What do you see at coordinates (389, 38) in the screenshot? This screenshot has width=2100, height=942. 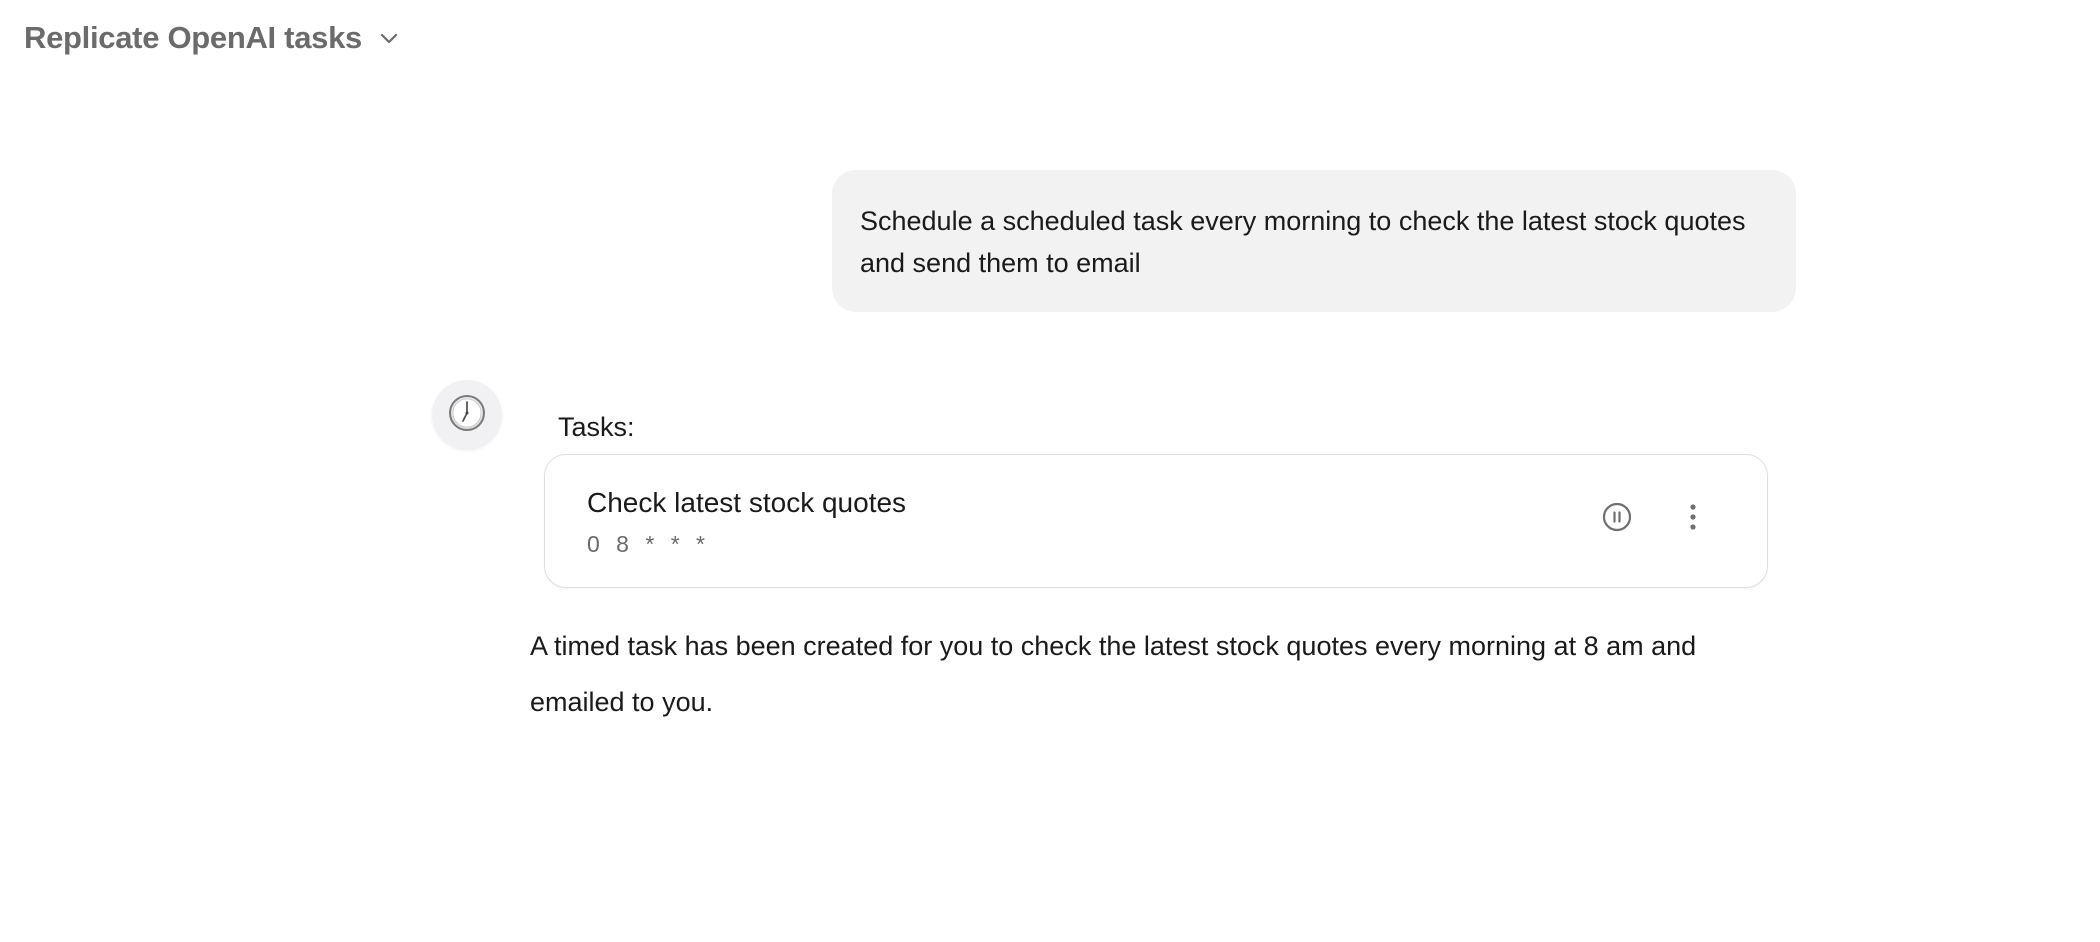 I see `chevron-down-icon` at bounding box center [389, 38].